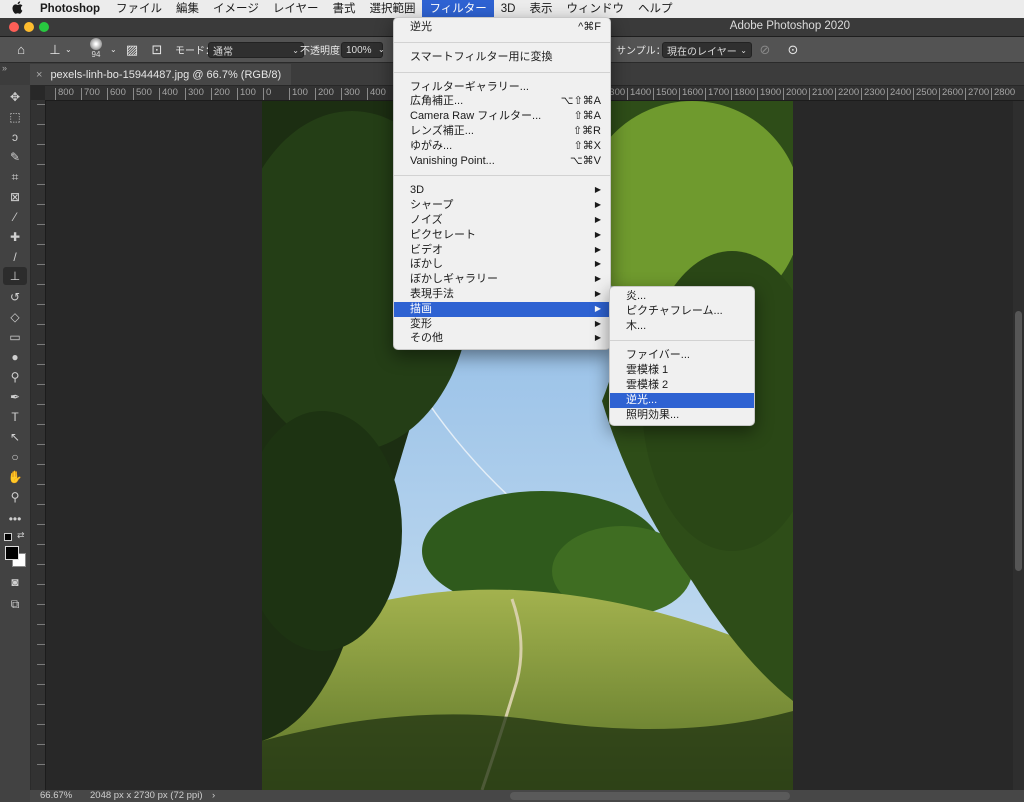  I want to click on render-submenu-item: 雲模様 2, so click(682, 385).